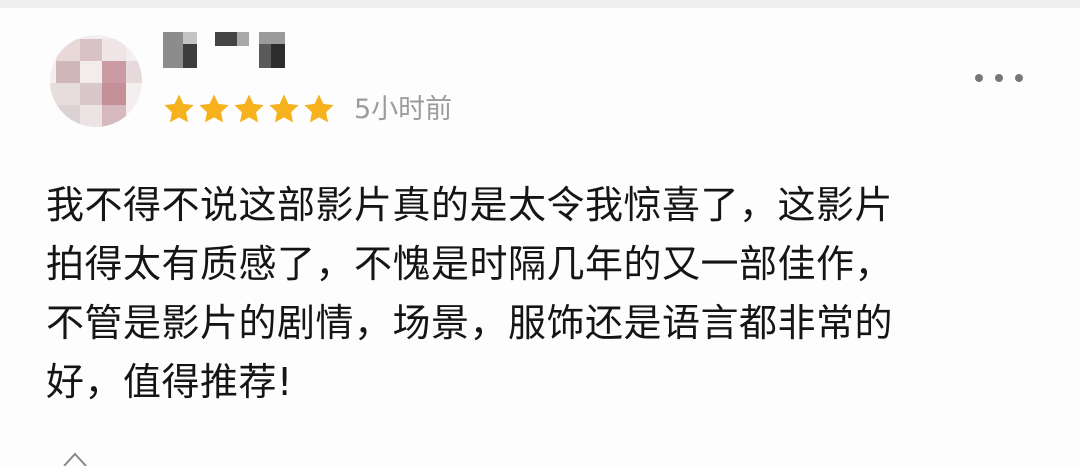 This screenshot has width=1080, height=466. What do you see at coordinates (470, 205) in the screenshot?
I see `review-line: 我不得不说这部影片真的是太令我惊喜了，这影片` at bounding box center [470, 205].